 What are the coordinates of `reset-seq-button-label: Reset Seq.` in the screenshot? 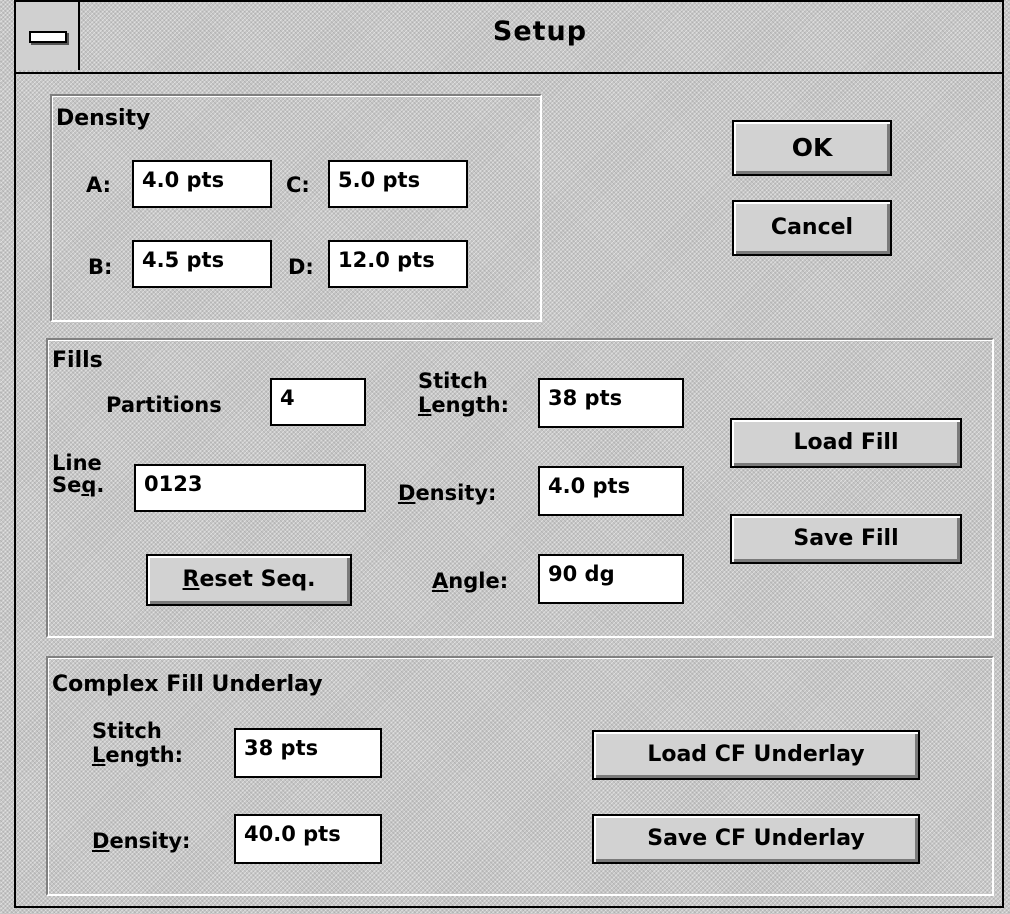 It's located at (249, 579).